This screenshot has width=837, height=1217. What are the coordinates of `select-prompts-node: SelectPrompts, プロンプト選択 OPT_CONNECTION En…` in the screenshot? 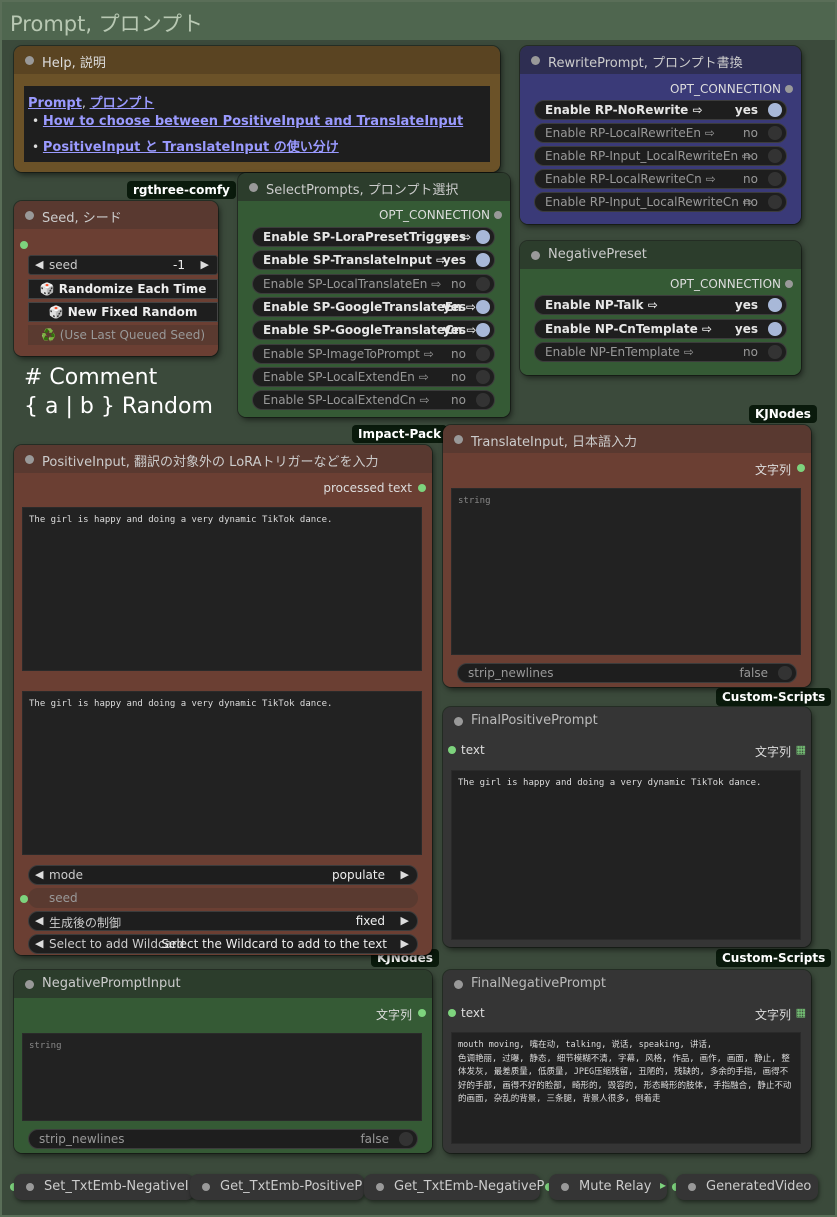 It's located at (374, 295).